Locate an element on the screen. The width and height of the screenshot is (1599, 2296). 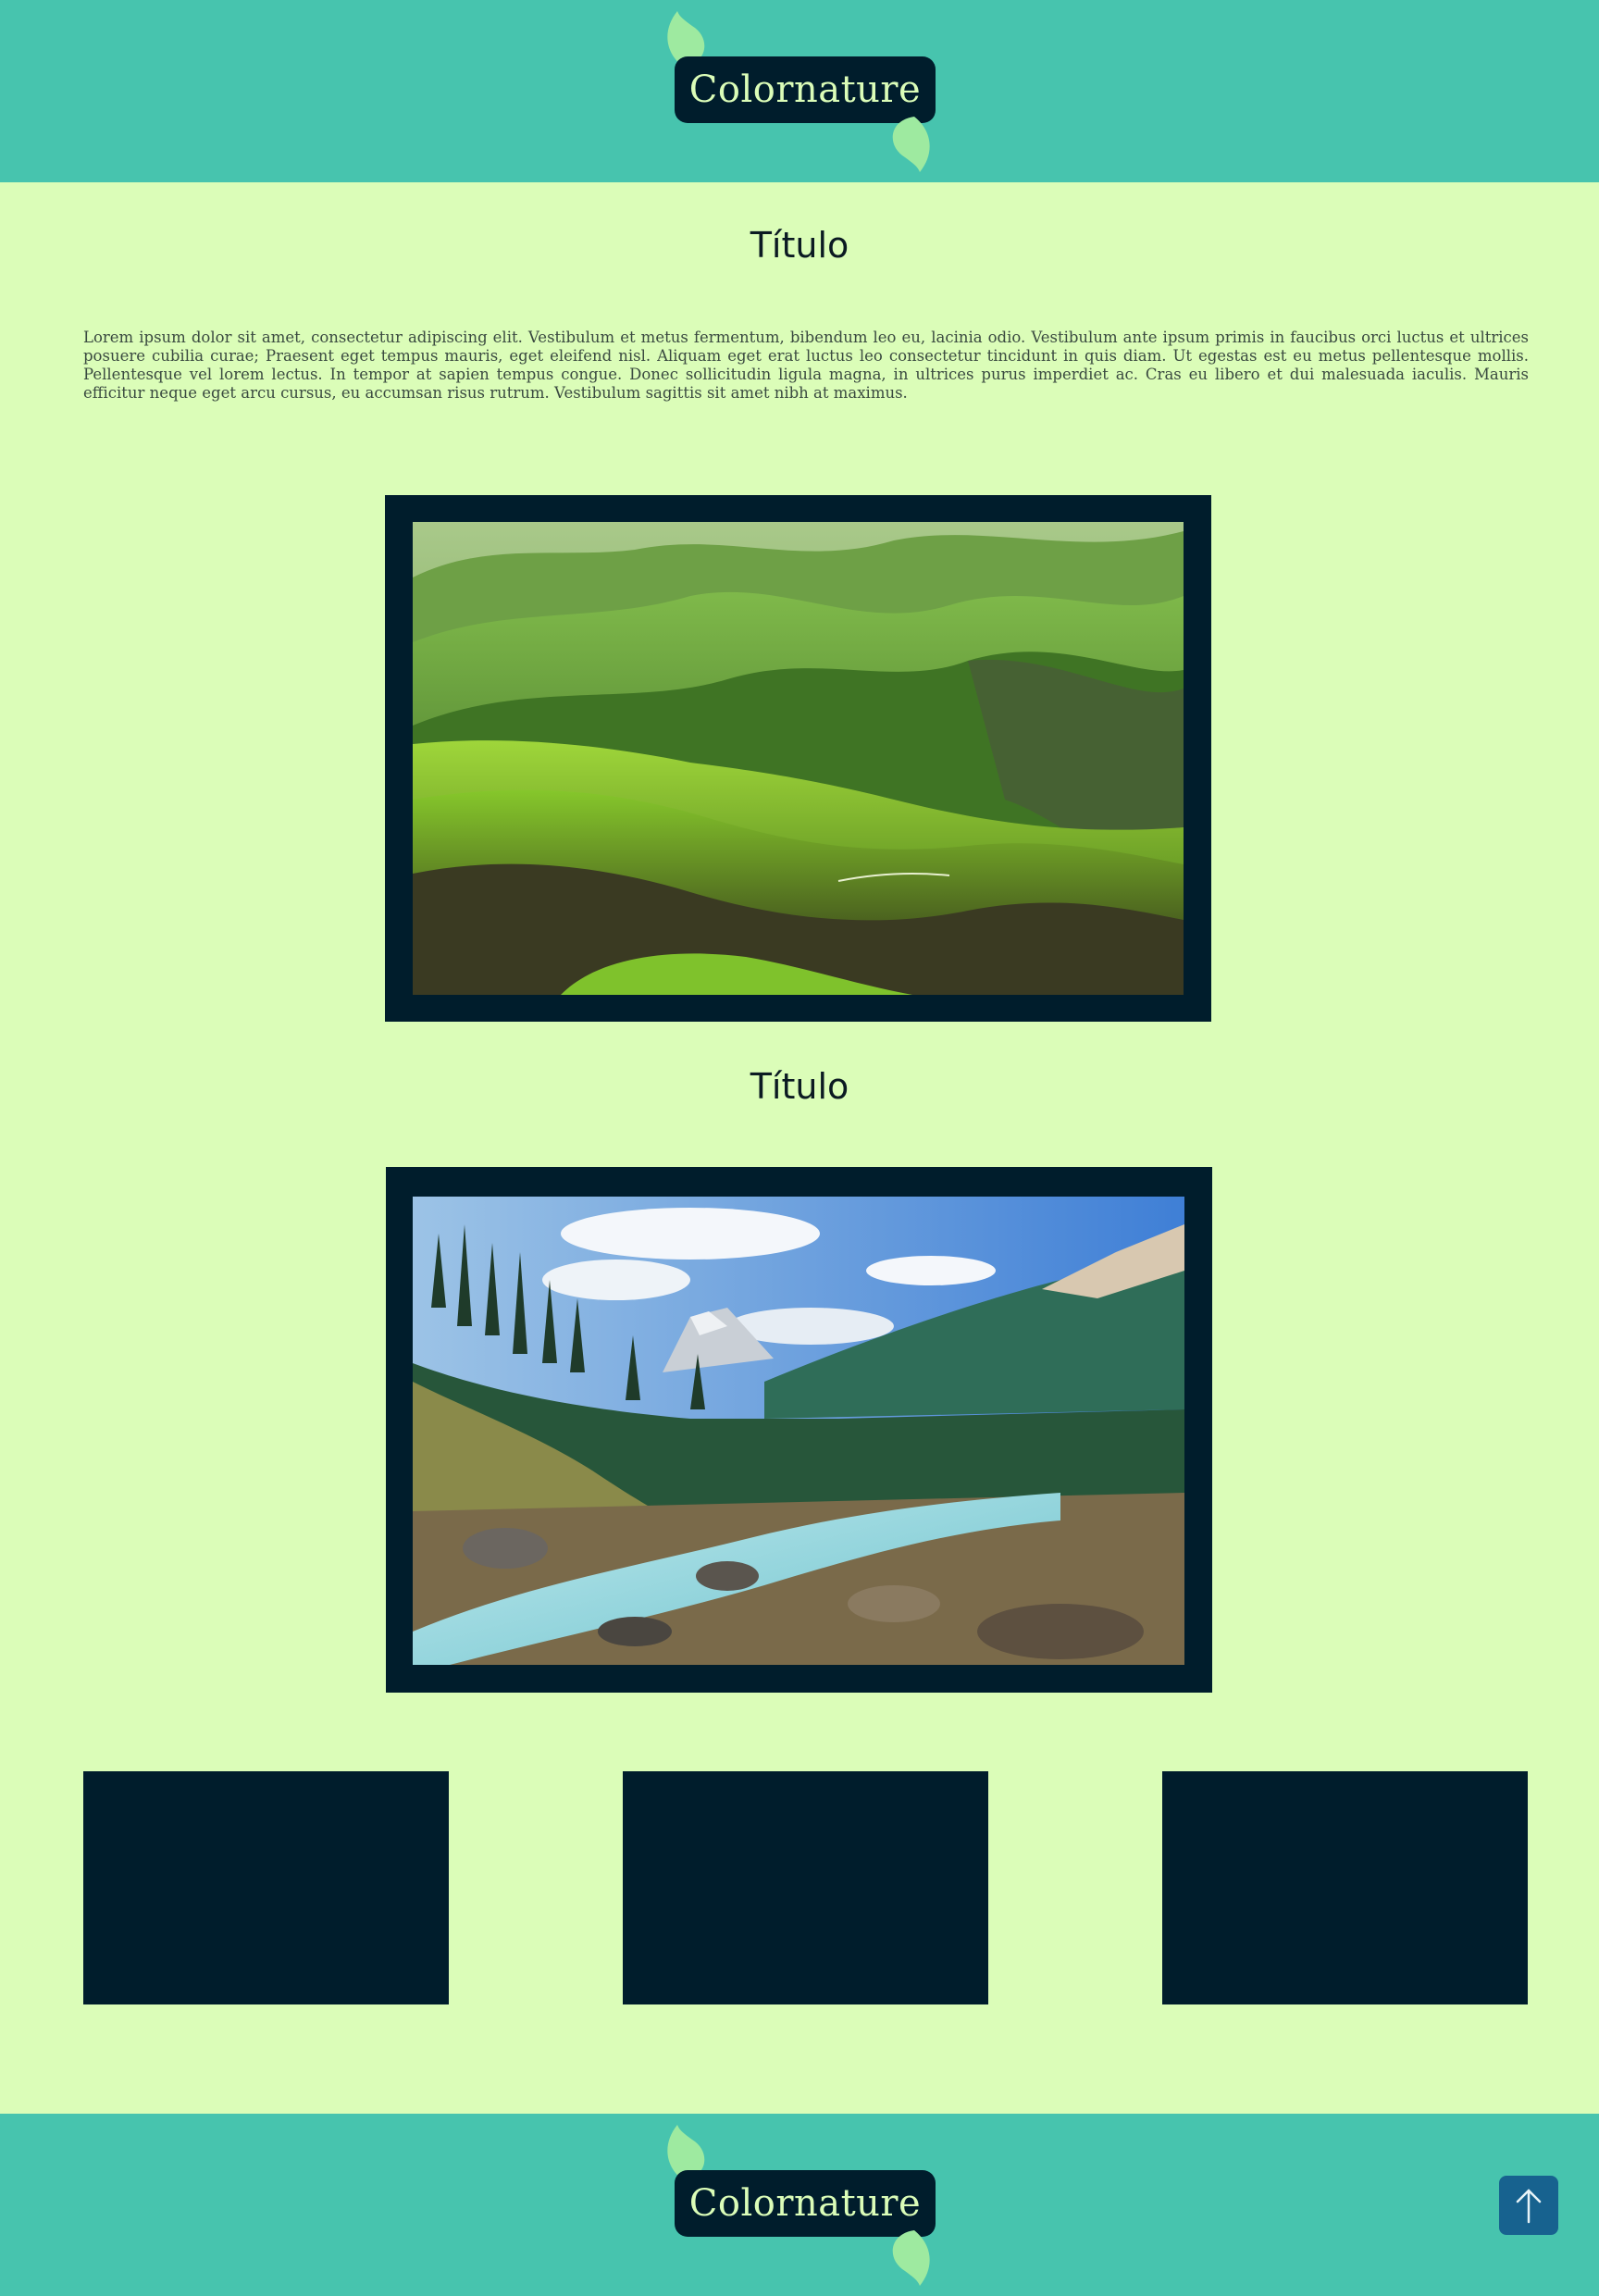
back-to-top-button is located at coordinates (1528, 2206).